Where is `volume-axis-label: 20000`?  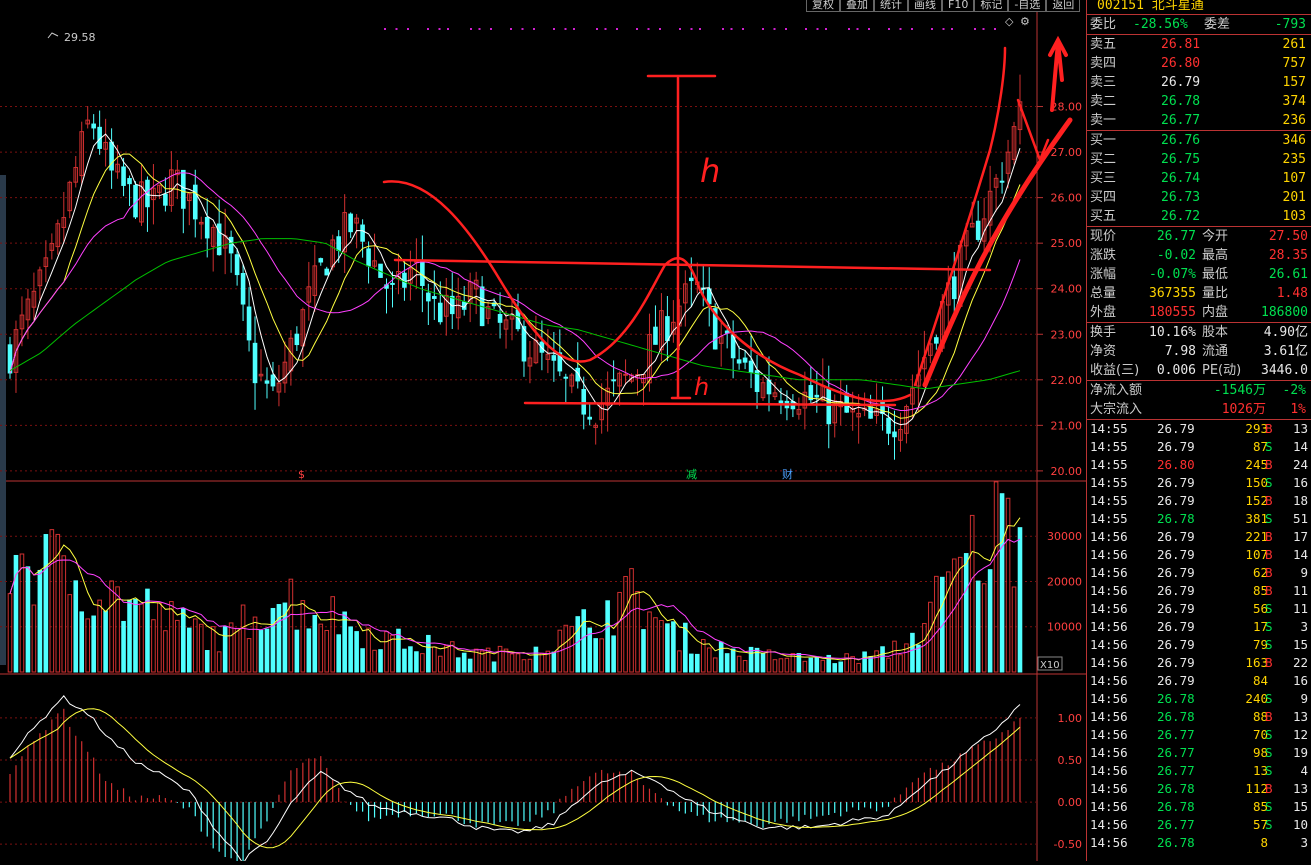 volume-axis-label: 20000 is located at coordinates (1064, 581).